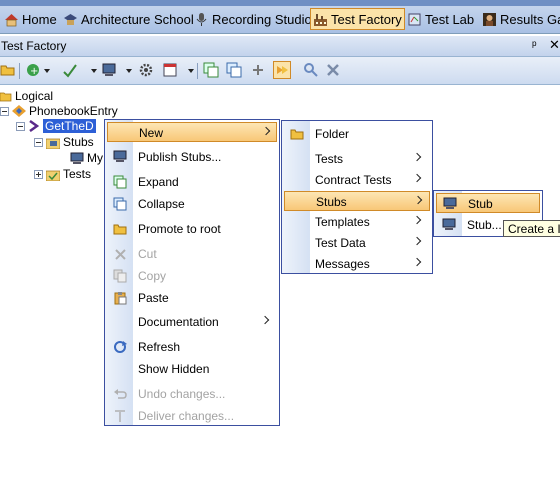 Image resolution: width=560 pixels, height=503 pixels. What do you see at coordinates (151, 133) in the screenshot?
I see `menu-item-new-label: New` at bounding box center [151, 133].